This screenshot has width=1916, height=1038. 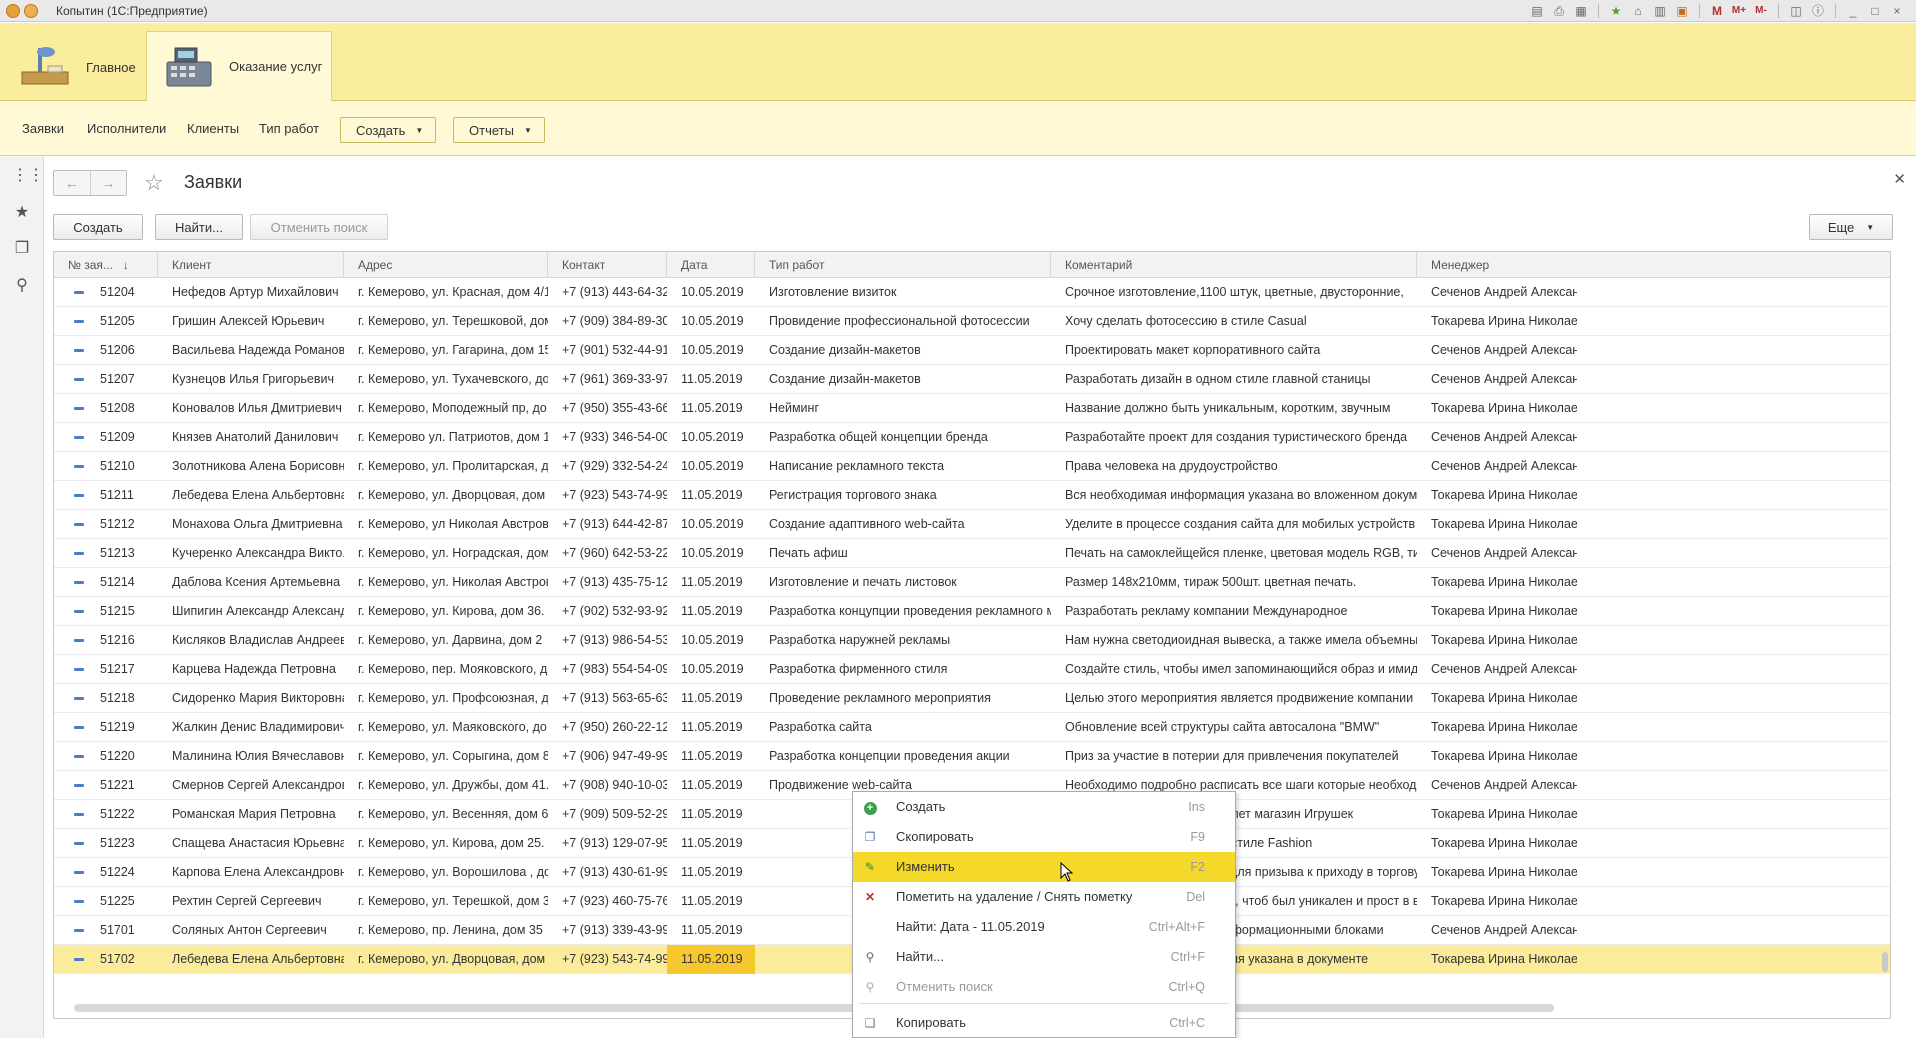 What do you see at coordinates (1044, 837) in the screenshot?
I see `context-menu-item: ❐ Скопировать F9` at bounding box center [1044, 837].